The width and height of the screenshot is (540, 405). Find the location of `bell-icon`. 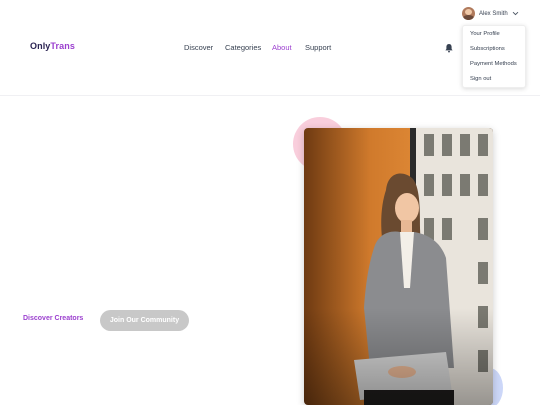

bell-icon is located at coordinates (449, 48).